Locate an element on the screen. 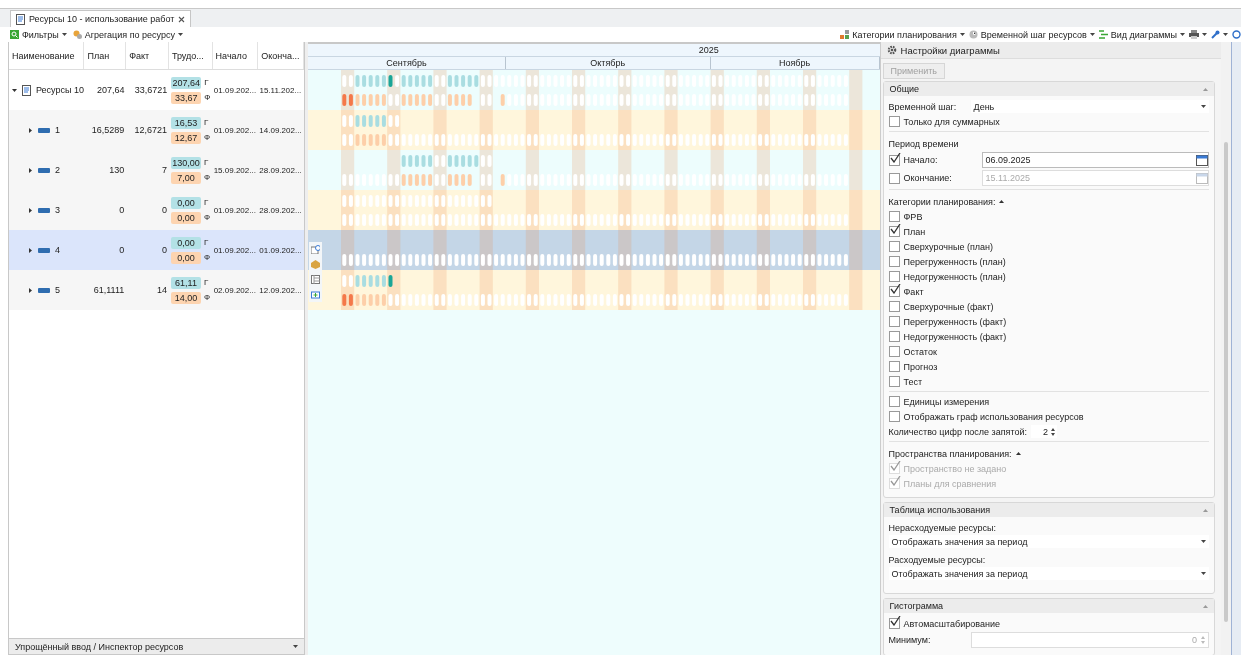 The height and width of the screenshot is (655, 1241). checkbox-label: Окончание: is located at coordinates (928, 178).